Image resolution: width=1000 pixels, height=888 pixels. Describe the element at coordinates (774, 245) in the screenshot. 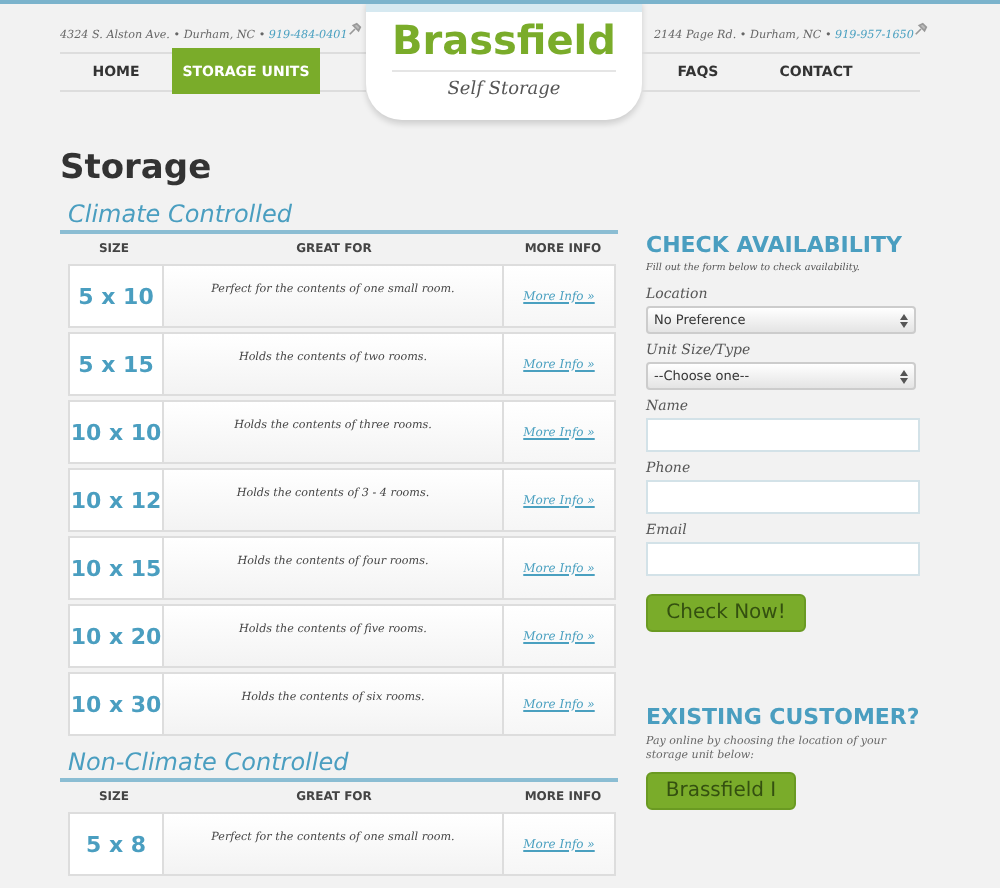

I see `check-availability-title: CHECK AVAILABILITY` at that location.